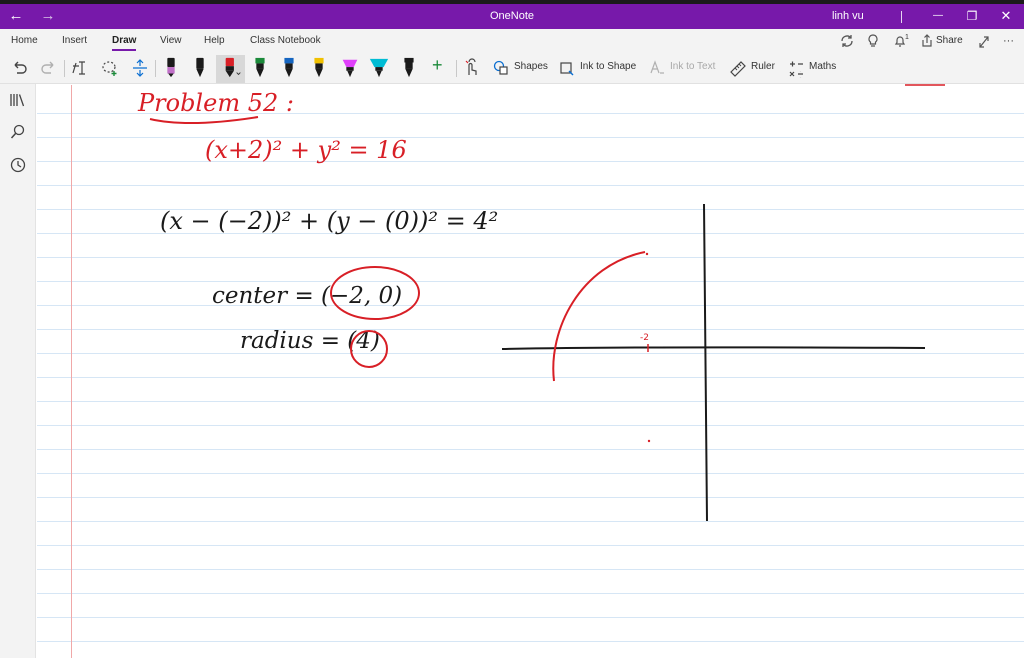 This screenshot has width=1024, height=658. Describe the element at coordinates (822, 66) in the screenshot. I see `maths-button: Maths` at that location.